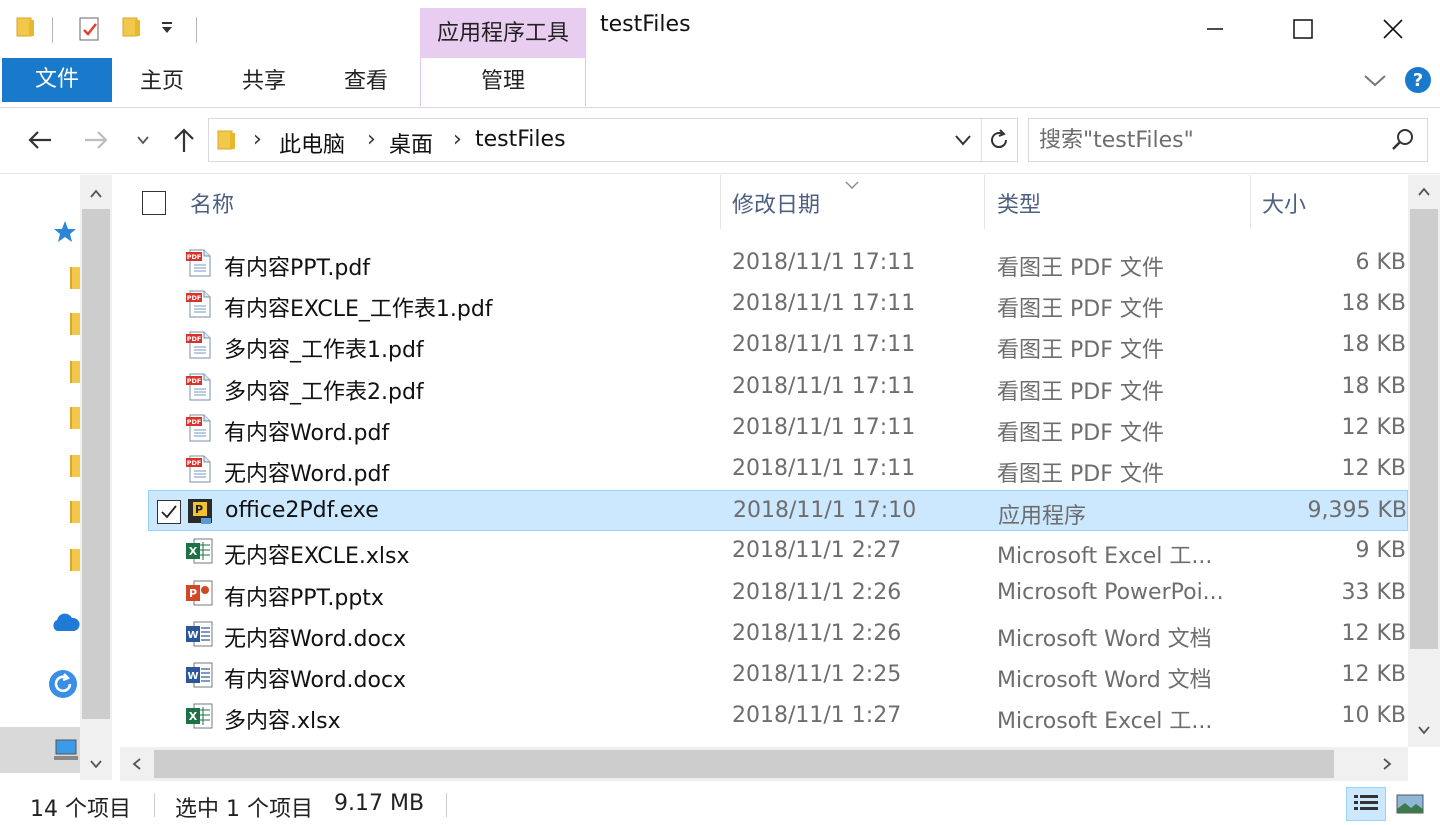 This screenshot has width=1440, height=825. Describe the element at coordinates (162, 82) in the screenshot. I see `tab-home: 主页` at that location.